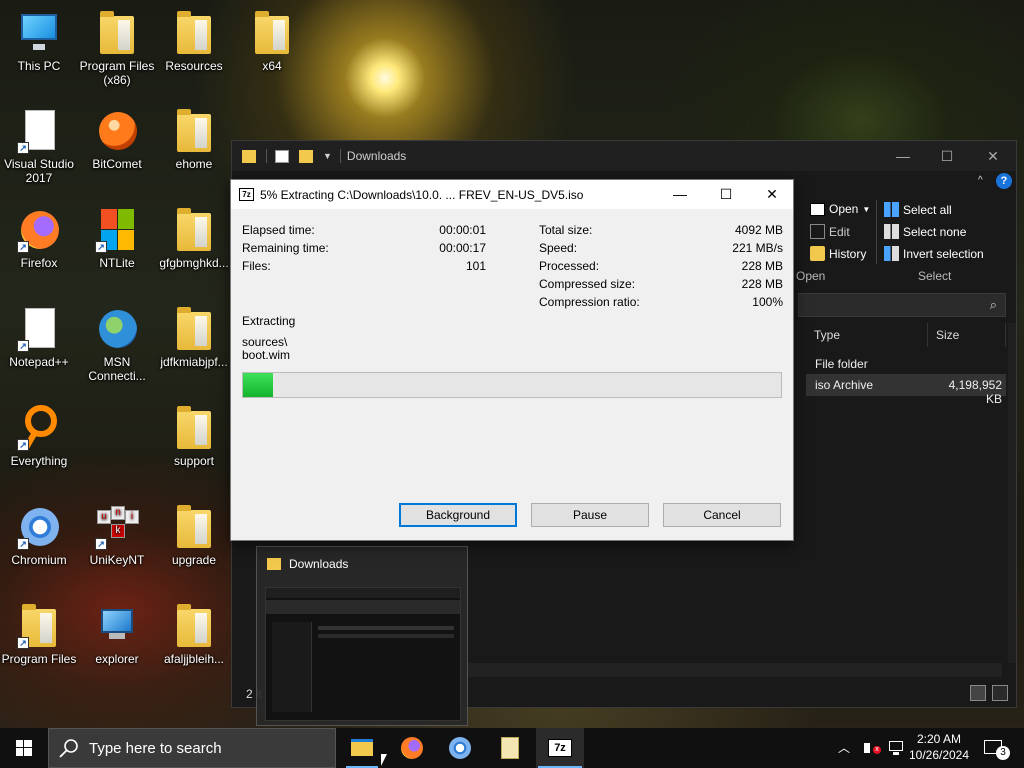 The image size is (1024, 768). What do you see at coordinates (897, 748) in the screenshot?
I see `network-icon` at bounding box center [897, 748].